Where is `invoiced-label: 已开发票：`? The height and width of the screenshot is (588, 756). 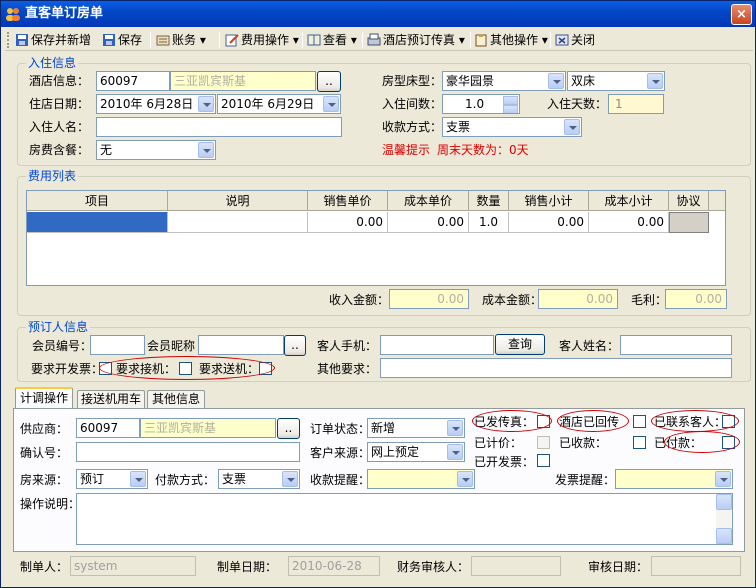
invoiced-label: 已开发票： is located at coordinates (504, 462).